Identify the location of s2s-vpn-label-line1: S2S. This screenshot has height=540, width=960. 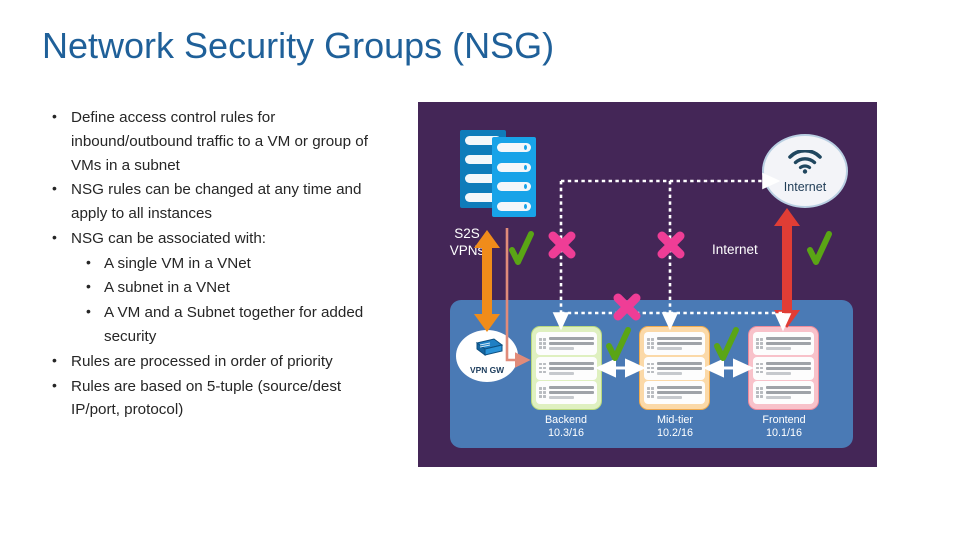
(467, 233).